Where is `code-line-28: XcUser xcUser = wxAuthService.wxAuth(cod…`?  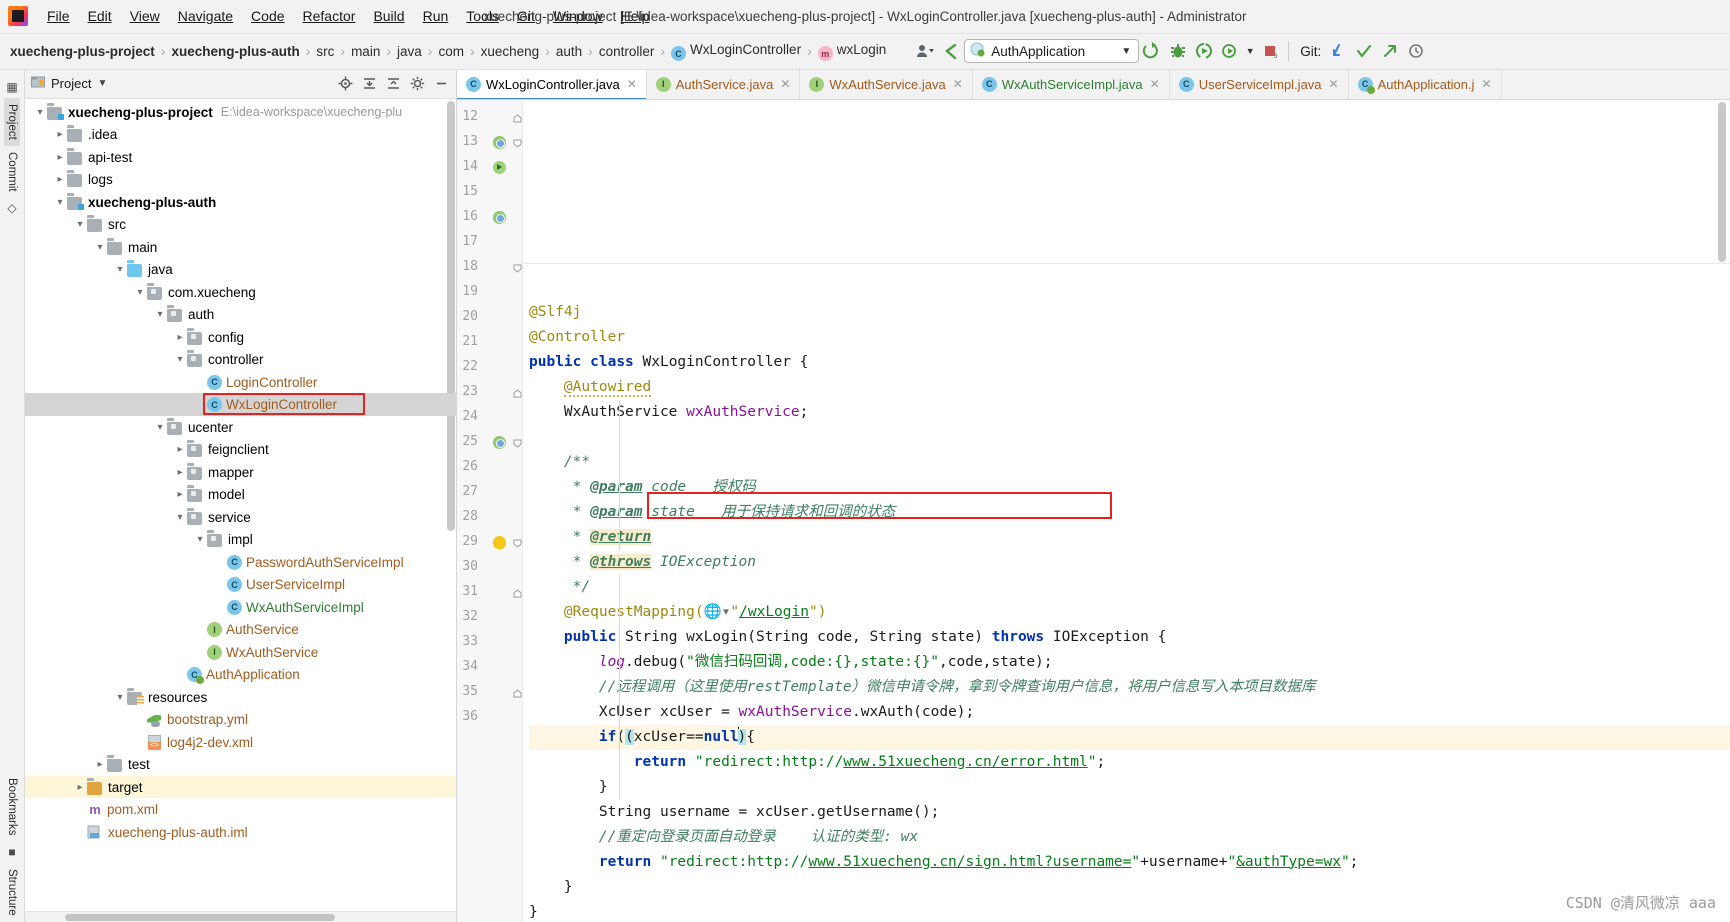 code-line-28: XcUser xcUser = wxAuthService.wxAuth(cod… is located at coordinates (1129, 712).